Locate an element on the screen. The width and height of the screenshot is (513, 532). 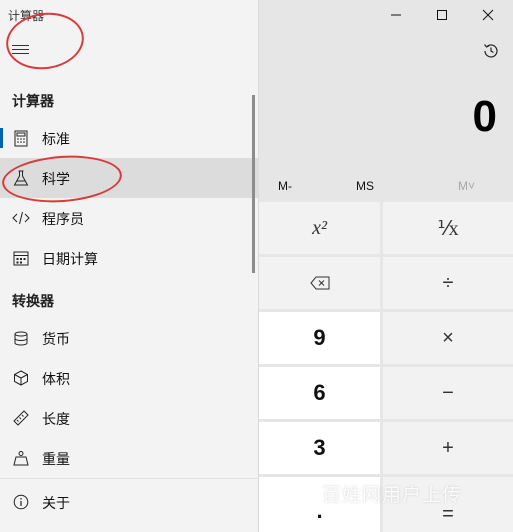
code-icon is located at coordinates (21, 218).